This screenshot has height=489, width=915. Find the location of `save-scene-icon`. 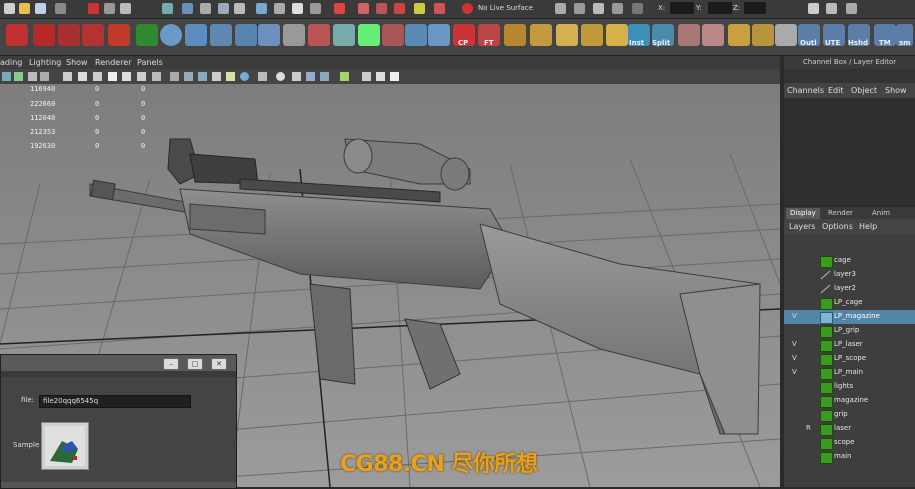

save-scene-icon is located at coordinates (40, 8).